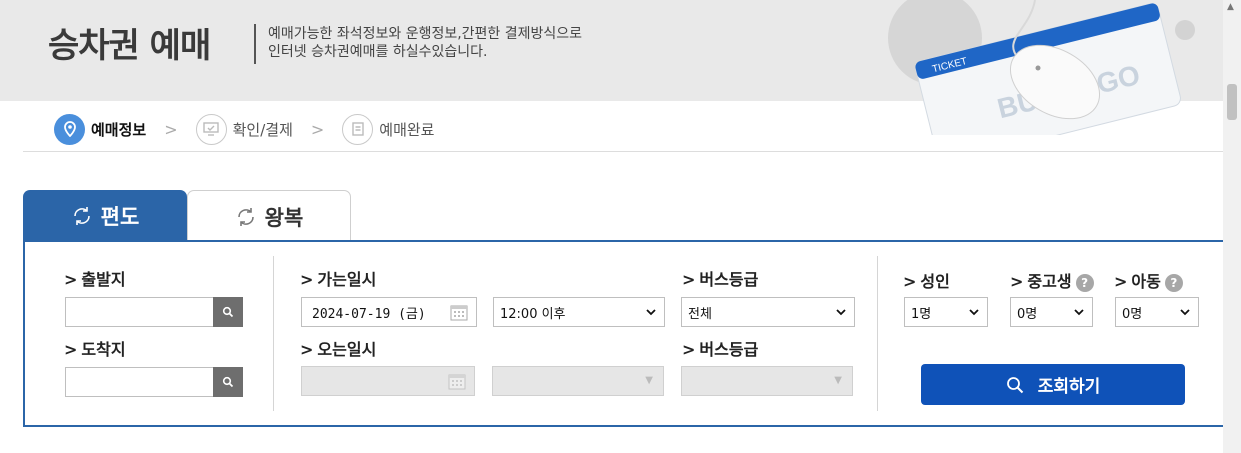 Image resolution: width=1241 pixels, height=453 pixels. Describe the element at coordinates (284, 217) in the screenshot. I see `tab-label: 왕복` at that location.